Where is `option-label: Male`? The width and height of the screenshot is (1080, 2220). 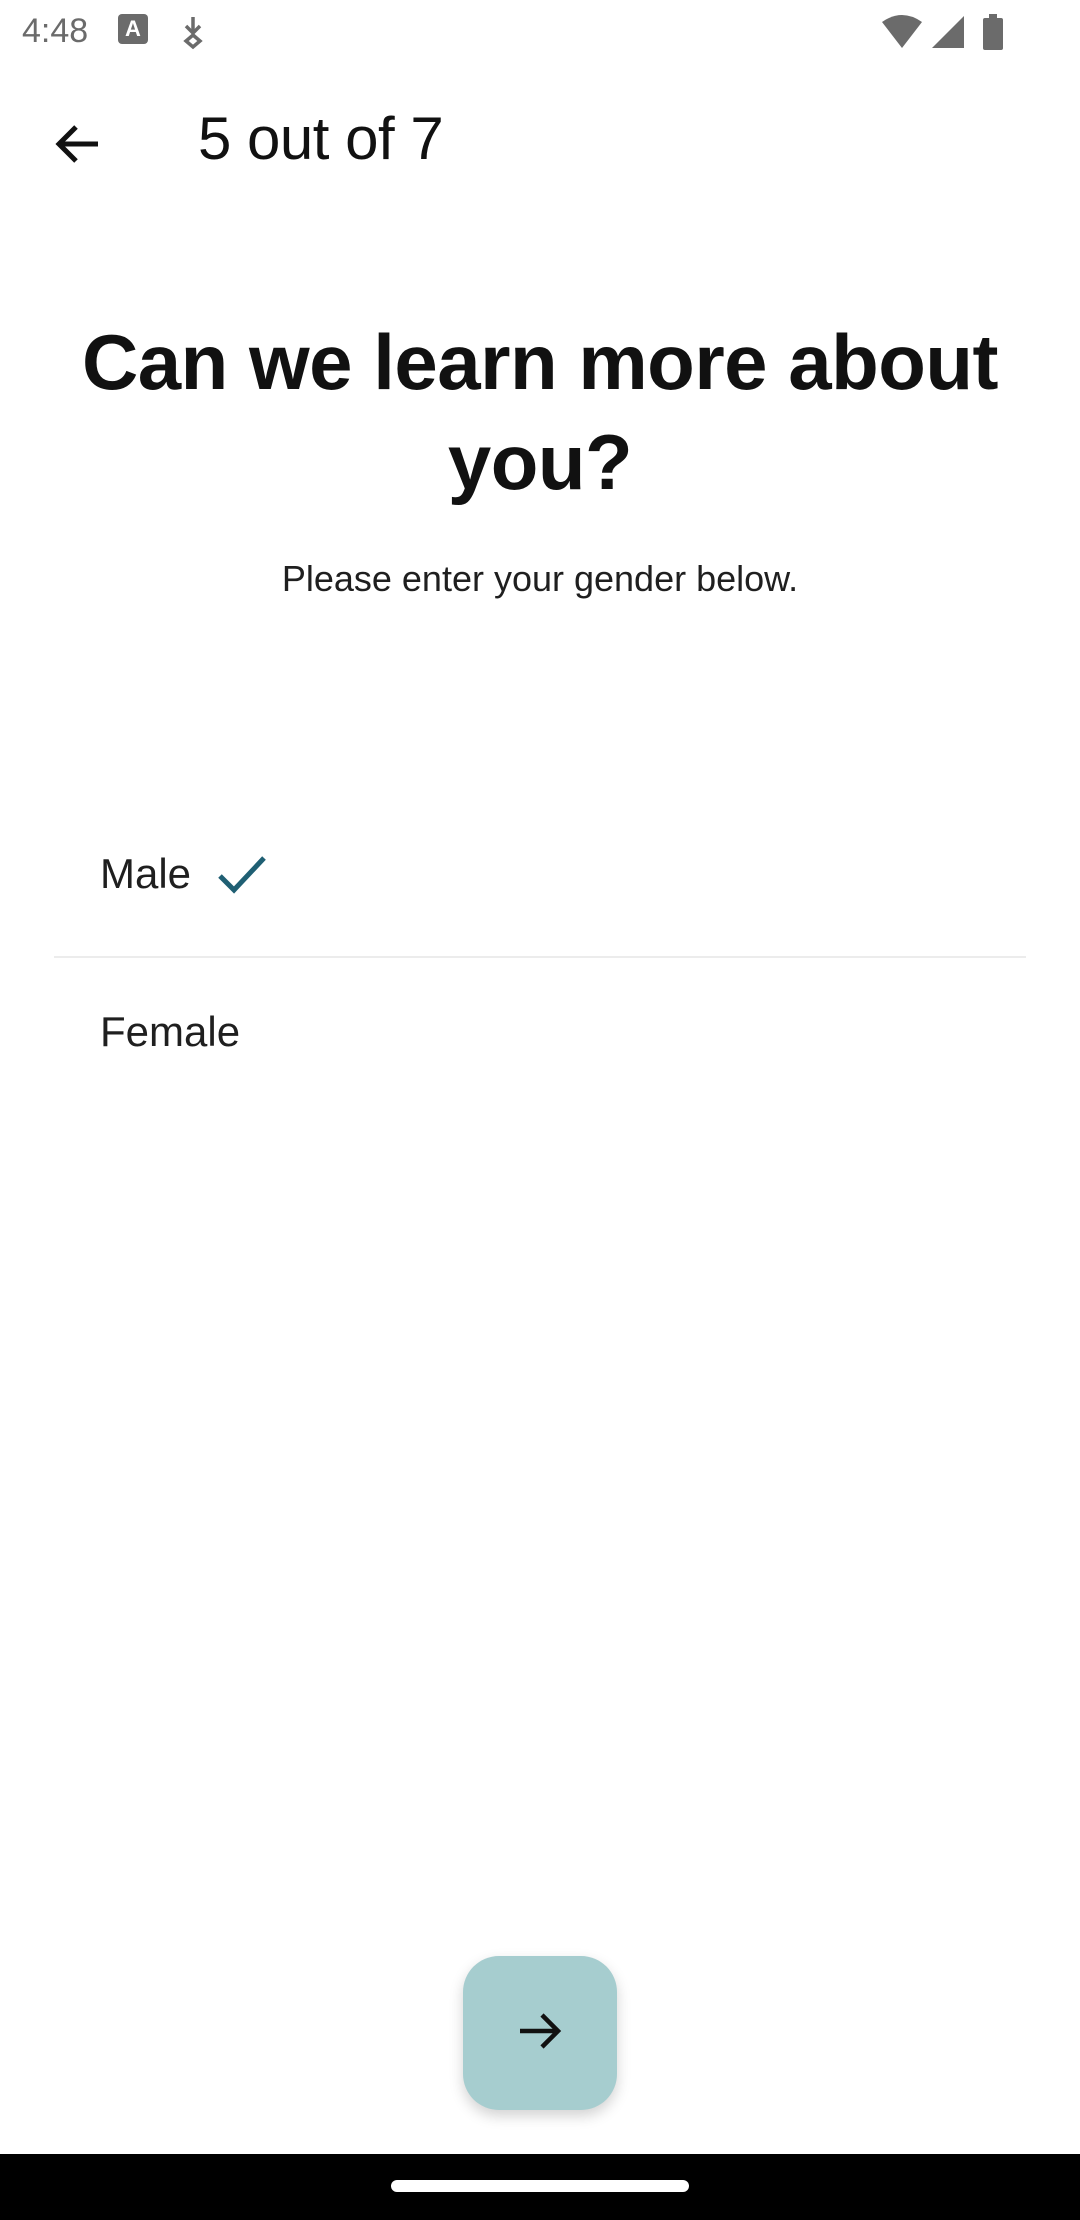
option-label: Male is located at coordinates (146, 873).